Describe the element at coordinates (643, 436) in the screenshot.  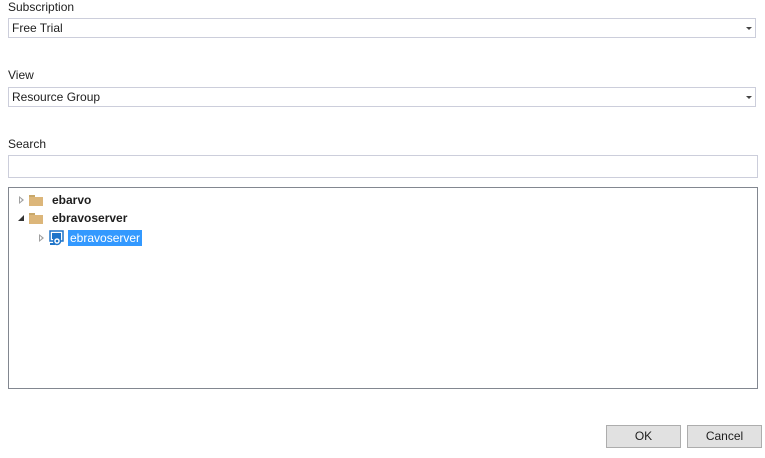
I see `ok-button: OK` at that location.